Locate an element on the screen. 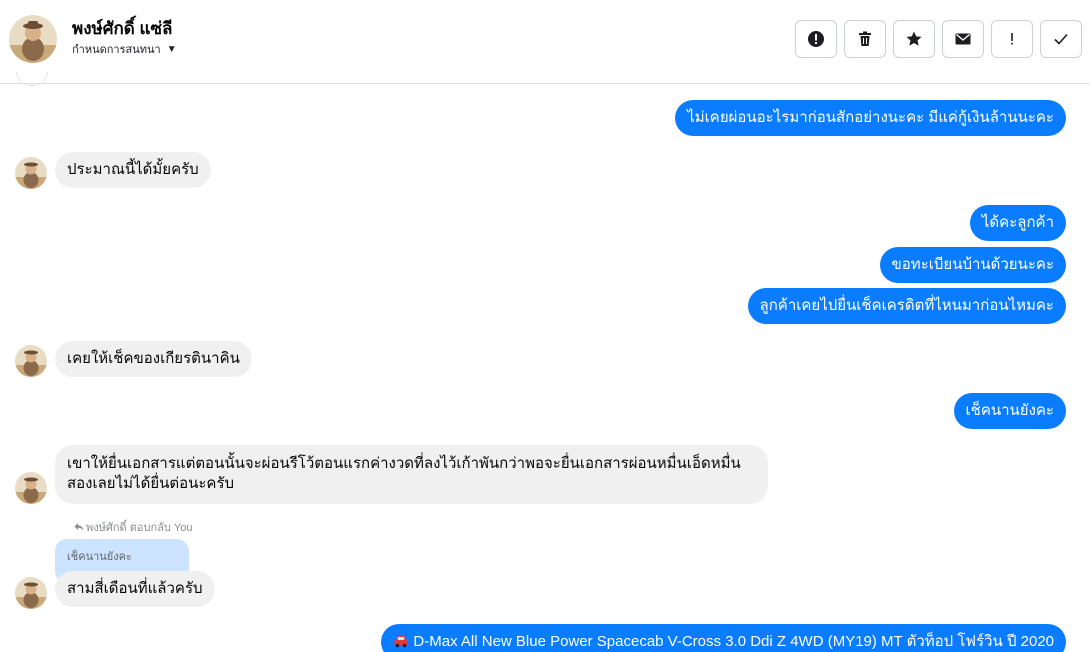  reply-indicator: พงษ์ศักดิ์ ตอบกลับ You is located at coordinates (133, 527).